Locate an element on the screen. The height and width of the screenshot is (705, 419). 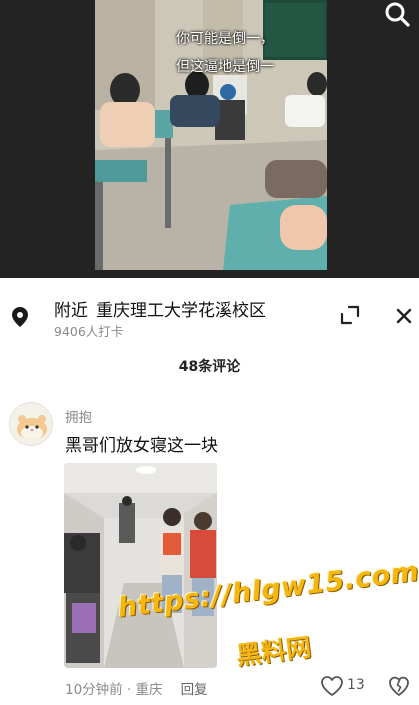
dislike-heart-icon is located at coordinates (399, 686).